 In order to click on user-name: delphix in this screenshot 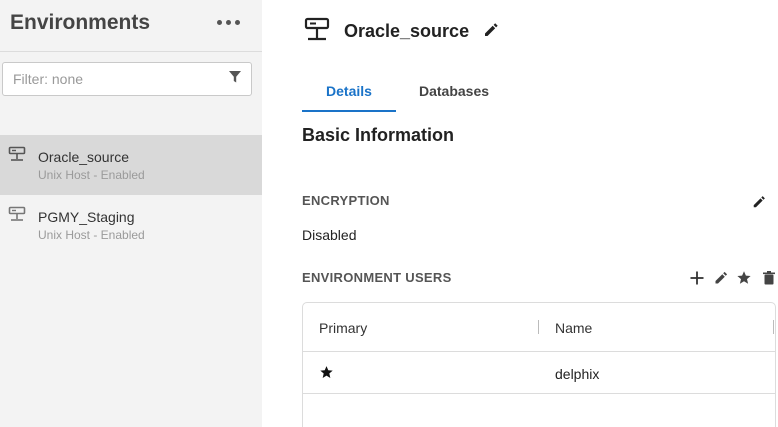, I will do `click(577, 374)`.